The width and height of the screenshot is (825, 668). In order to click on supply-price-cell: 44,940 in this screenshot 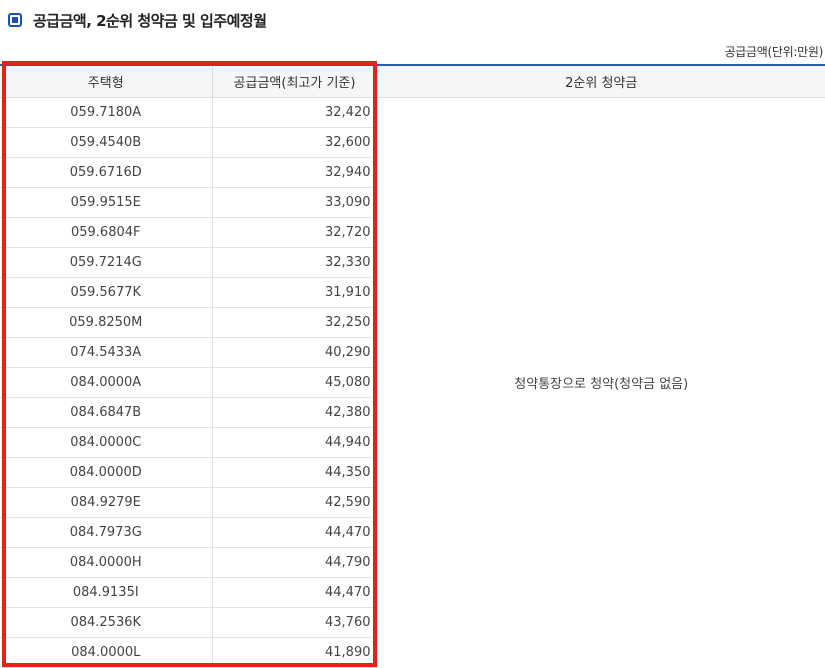, I will do `click(295, 442)`.